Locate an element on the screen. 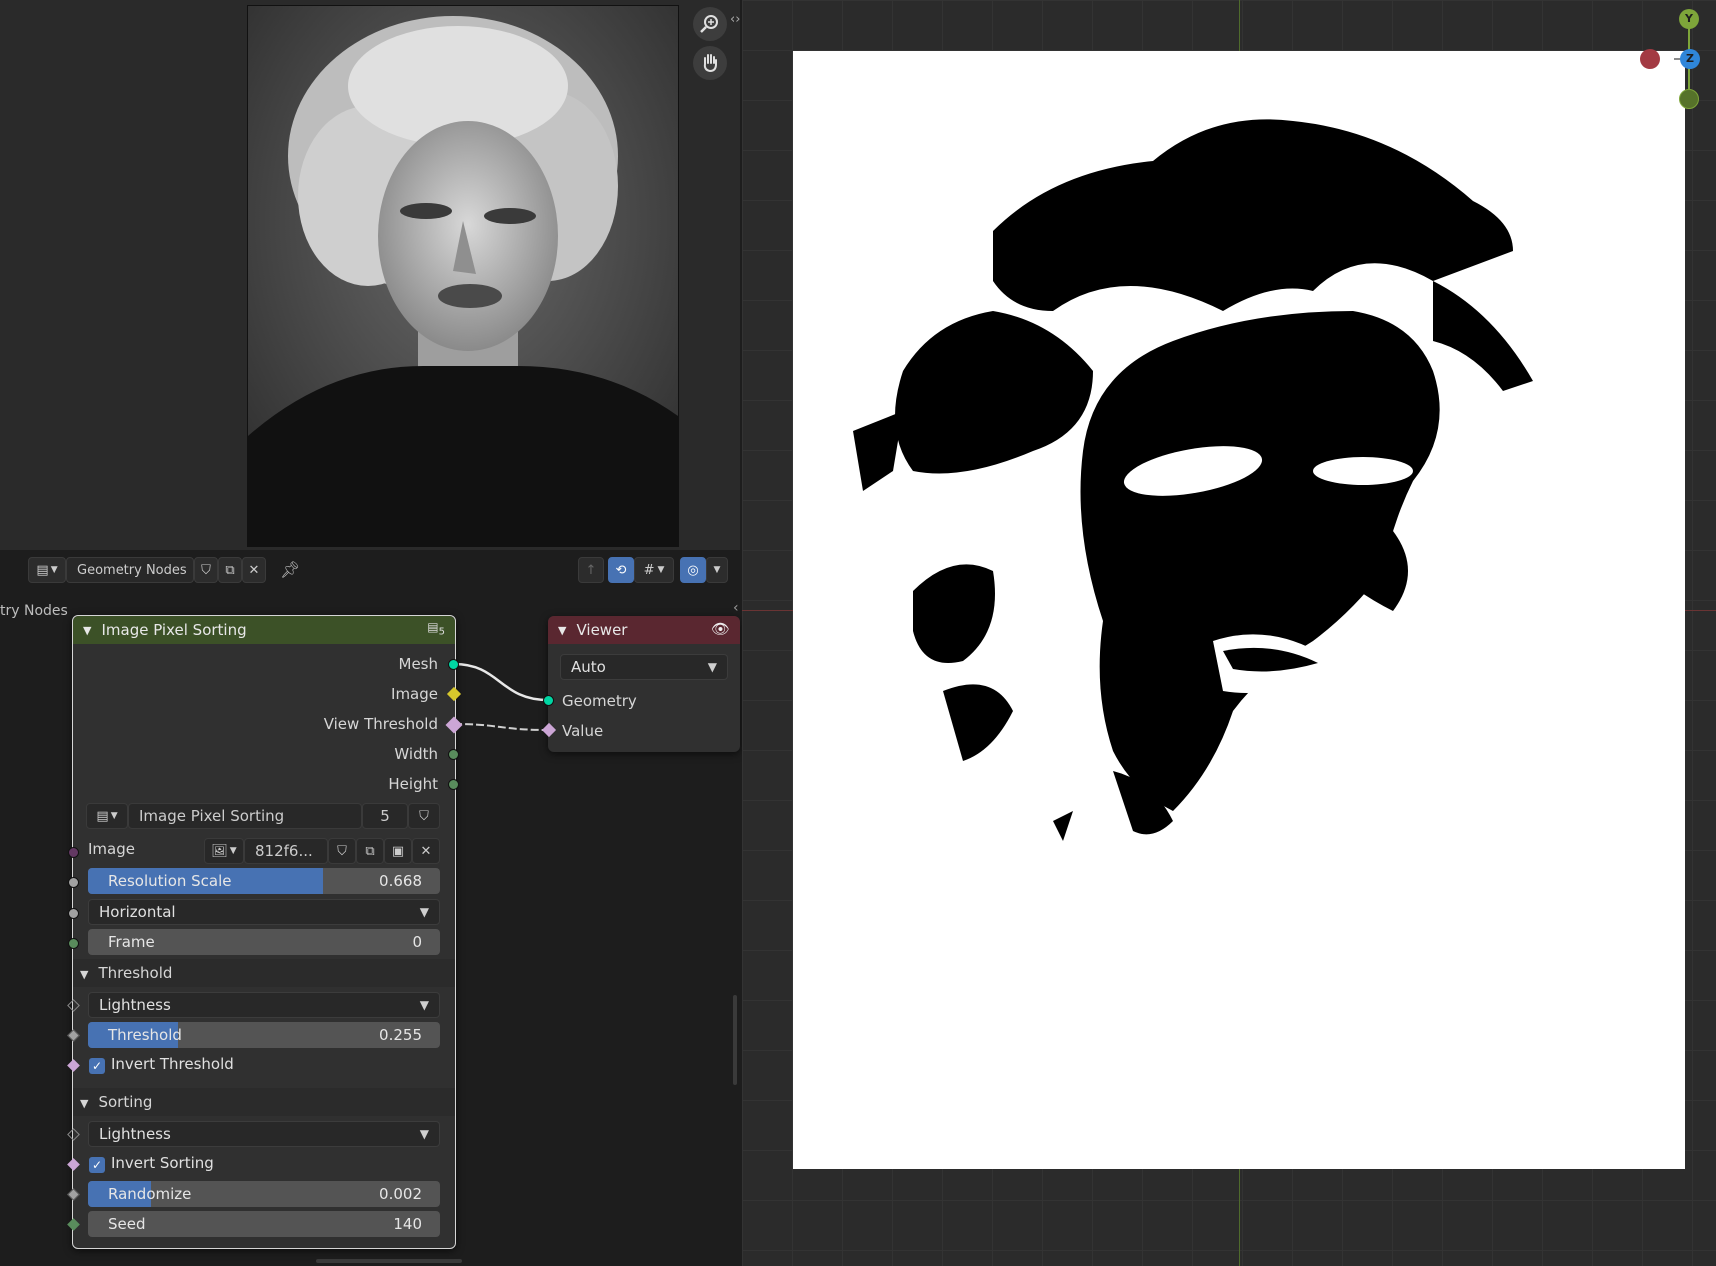 This screenshot has height=1266, width=1716. socket-direction is located at coordinates (73, 913).